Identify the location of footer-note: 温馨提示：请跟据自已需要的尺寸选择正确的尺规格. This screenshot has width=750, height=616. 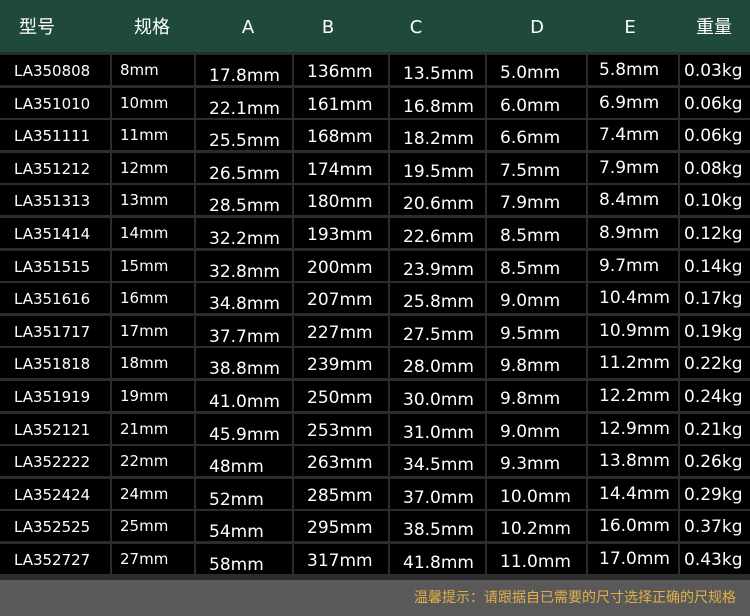
(575, 598).